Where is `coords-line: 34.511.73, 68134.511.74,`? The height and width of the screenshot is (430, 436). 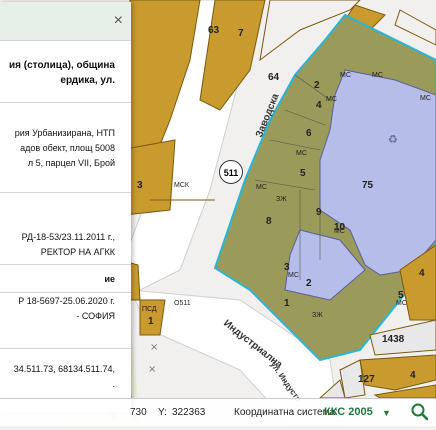
coords-line: 34.511.73, 68134.511.74, is located at coordinates (64, 369).